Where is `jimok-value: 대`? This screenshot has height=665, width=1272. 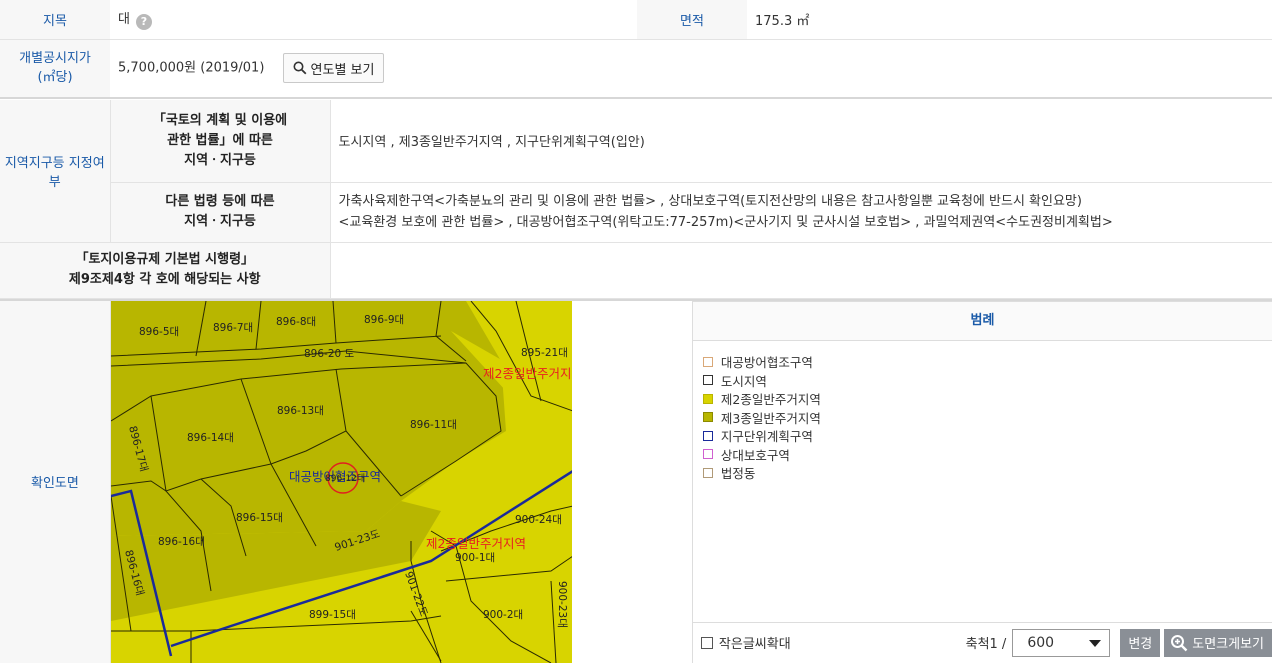
jimok-value: 대 is located at coordinates (124, 20).